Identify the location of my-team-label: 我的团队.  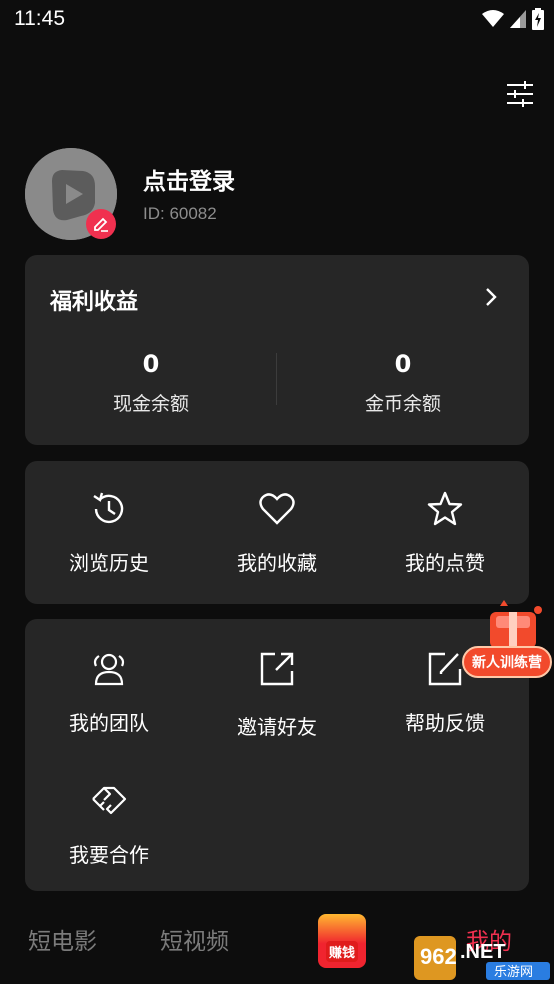
(109, 723).